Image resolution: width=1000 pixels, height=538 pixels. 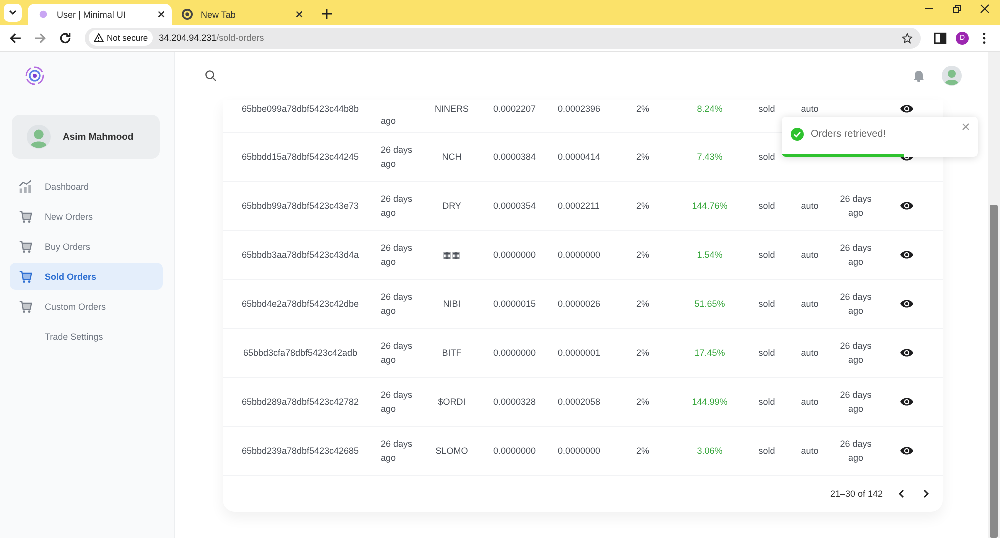 I want to click on sell-price: 0.0000026, so click(x=578, y=304).